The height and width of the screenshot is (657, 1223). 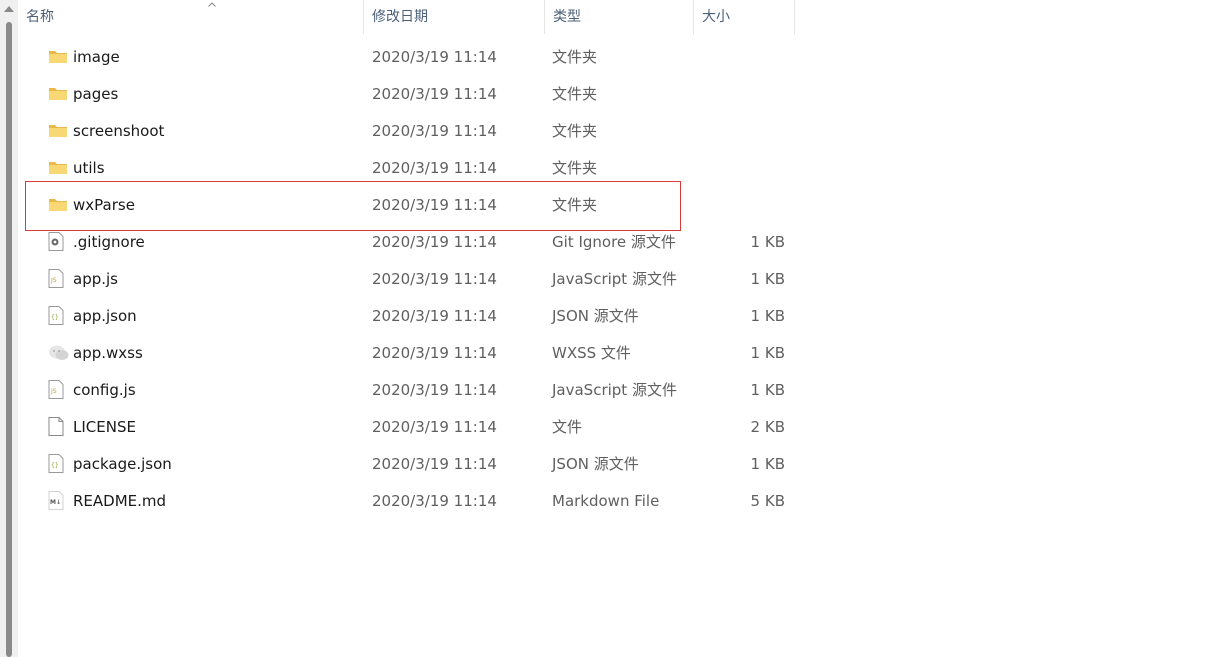 I want to click on column-header-name: 名称, so click(x=191, y=17).